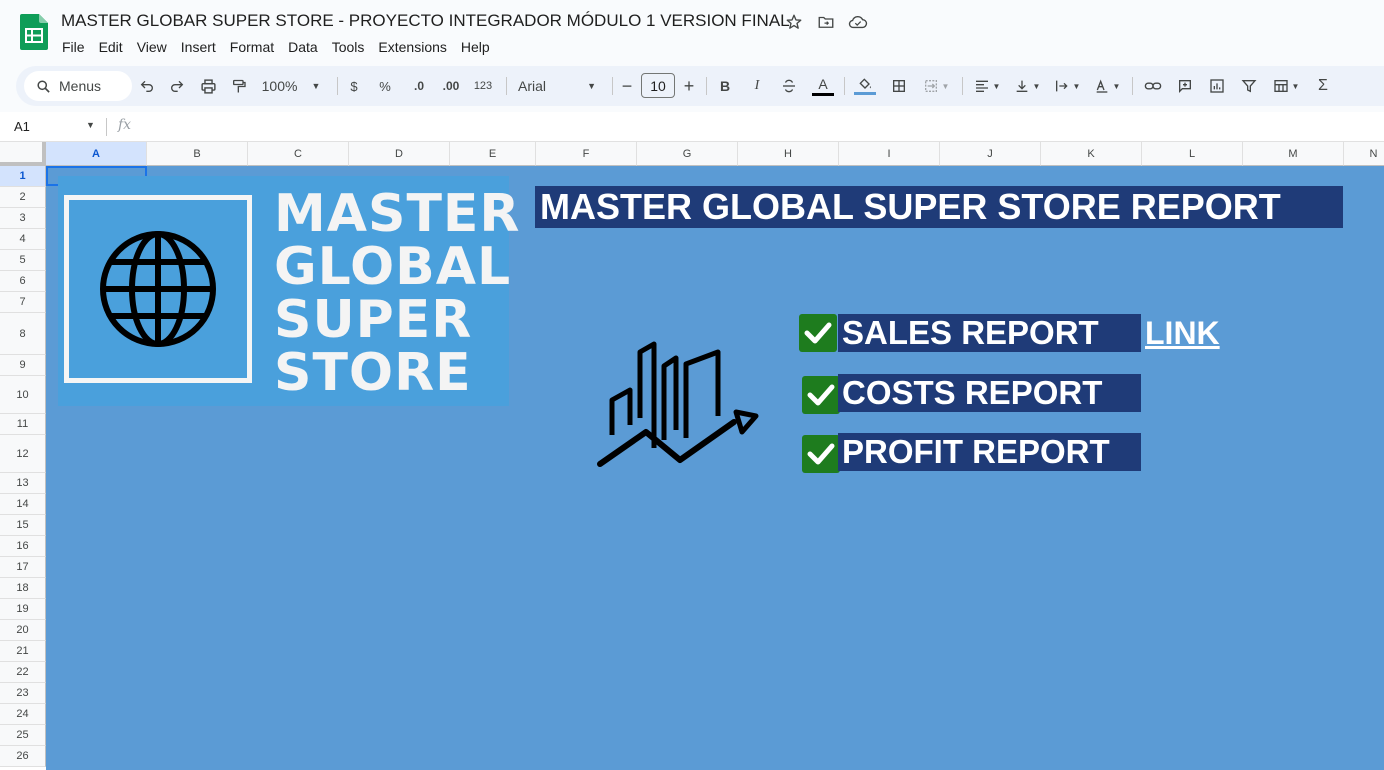  I want to click on menu-file: File, so click(73, 47).